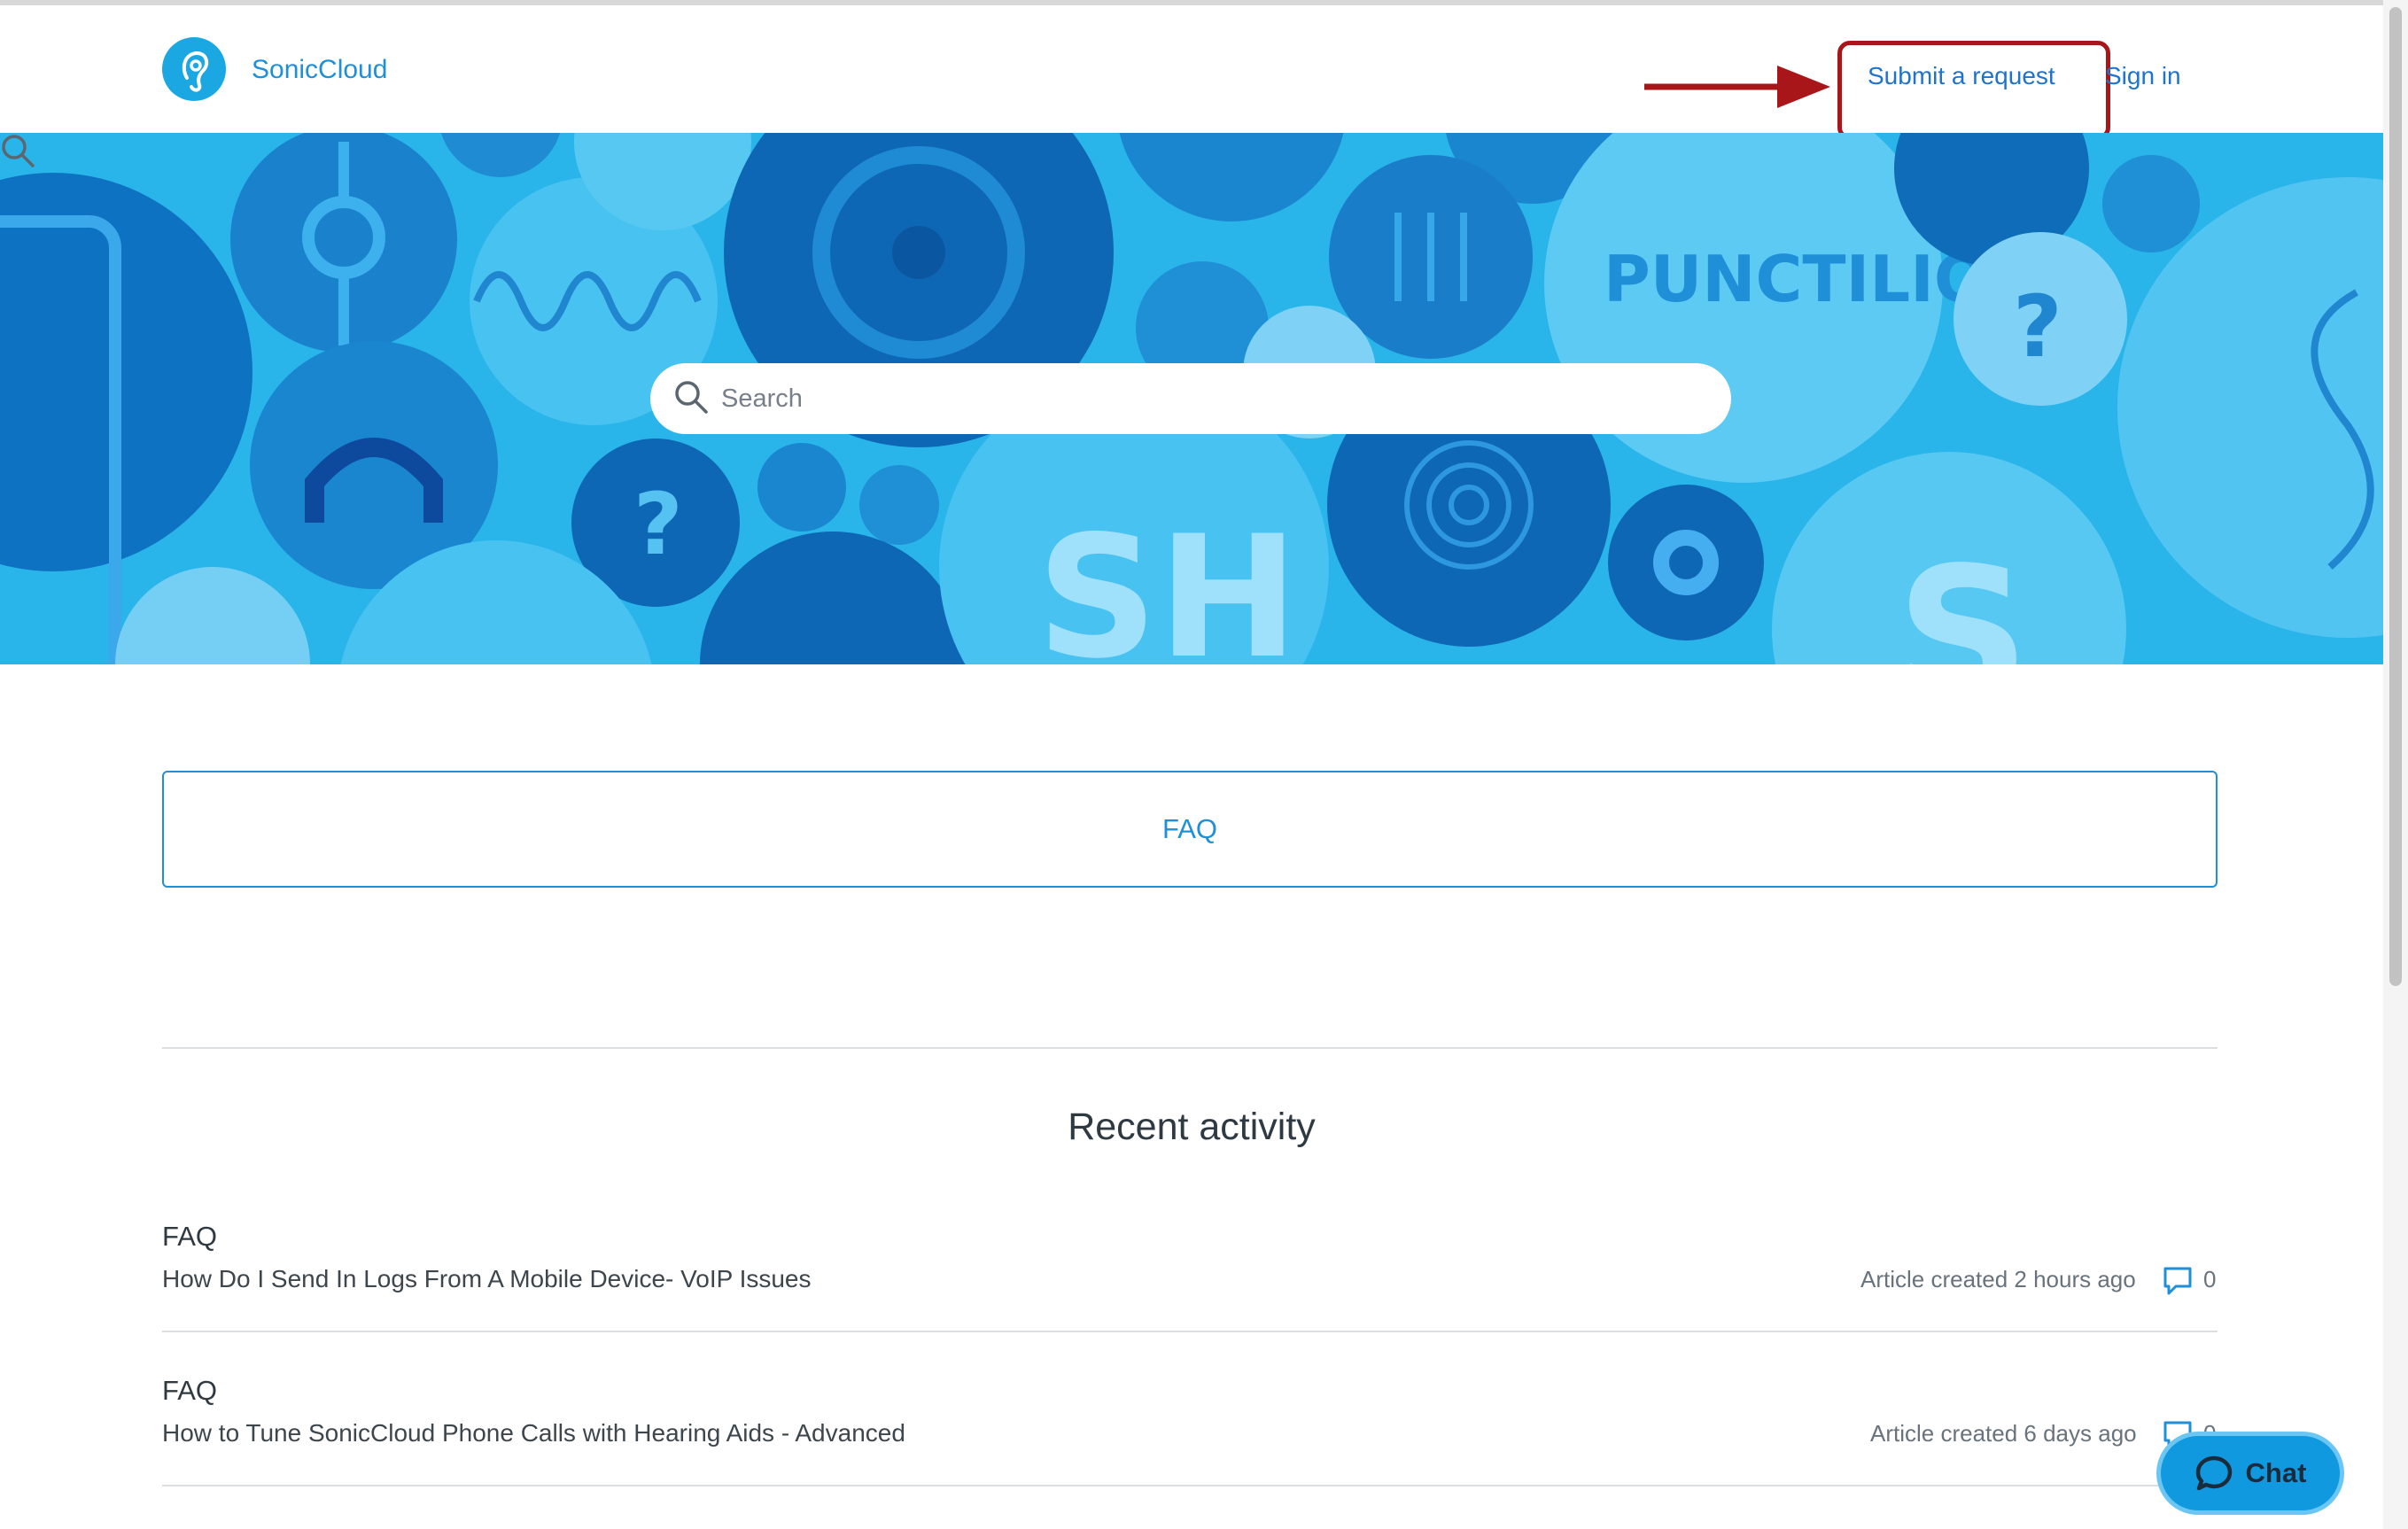 Image resolution: width=2408 pixels, height=1529 pixels. Describe the element at coordinates (2038, 326) in the screenshot. I see `hero-art-text-question: ?` at that location.